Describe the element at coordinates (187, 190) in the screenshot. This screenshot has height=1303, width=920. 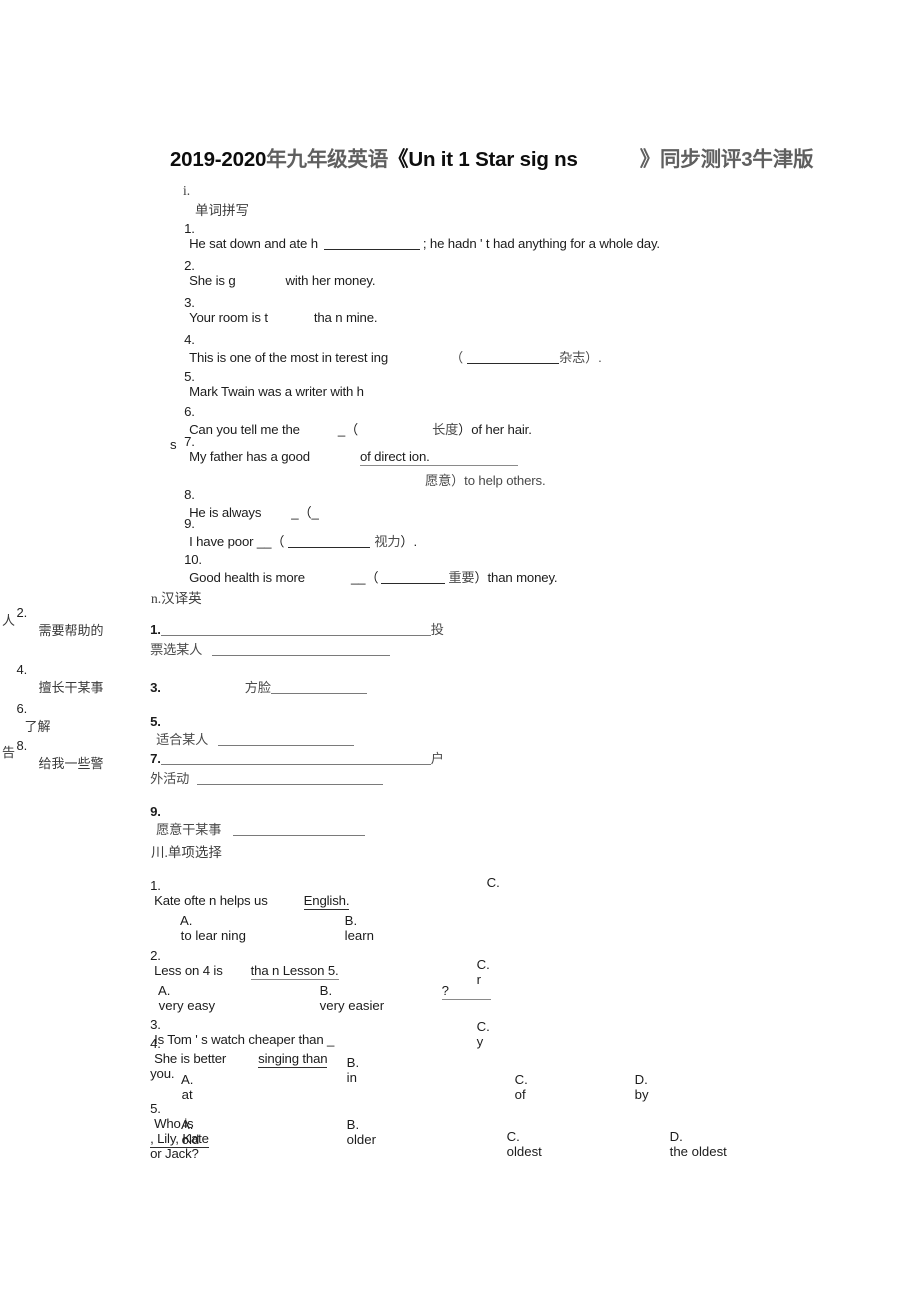
I see `section-1-marker: i.` at that location.